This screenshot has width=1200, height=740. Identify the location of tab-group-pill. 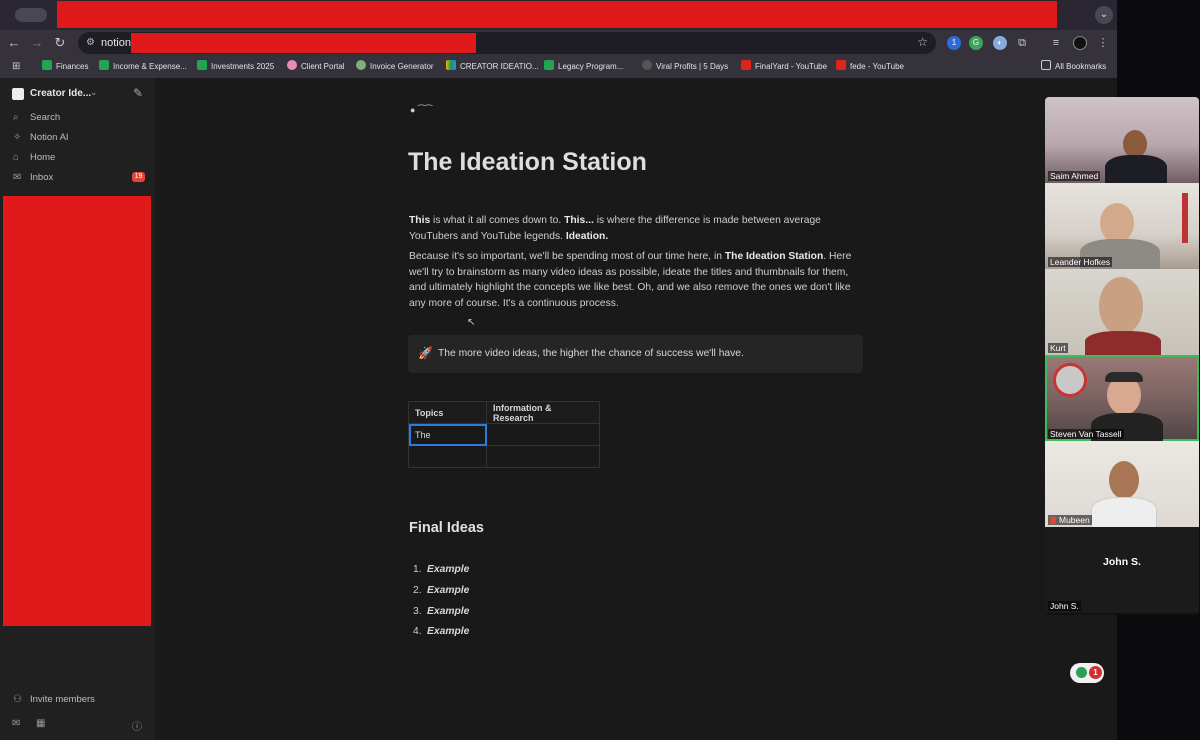
(31, 15).